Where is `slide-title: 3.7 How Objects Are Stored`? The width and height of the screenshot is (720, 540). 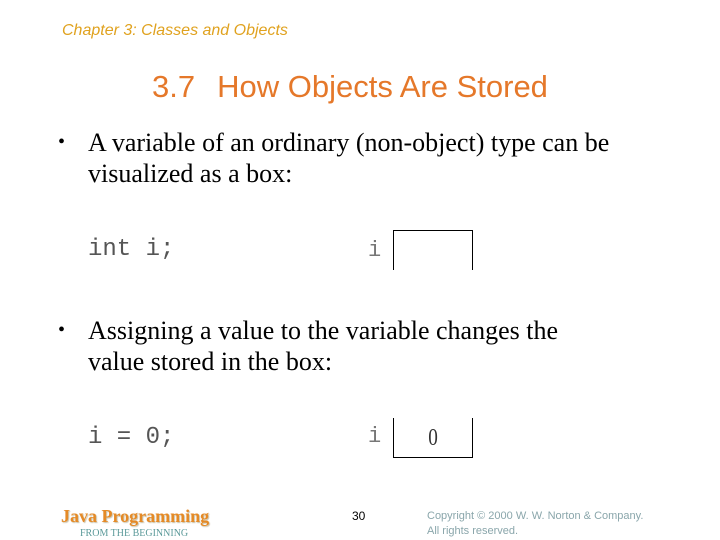 slide-title: 3.7 How Objects Are Stored is located at coordinates (350, 87).